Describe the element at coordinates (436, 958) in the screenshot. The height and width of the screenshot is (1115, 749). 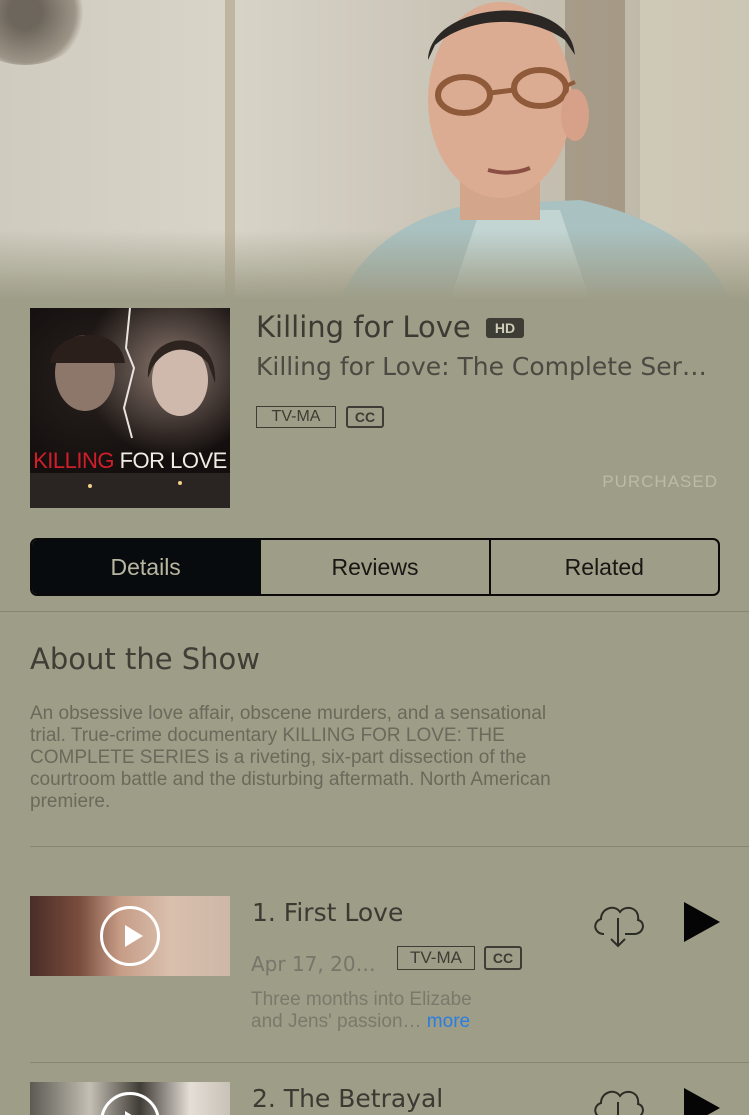
I see `episode-rating-badge: TV-MA` at that location.